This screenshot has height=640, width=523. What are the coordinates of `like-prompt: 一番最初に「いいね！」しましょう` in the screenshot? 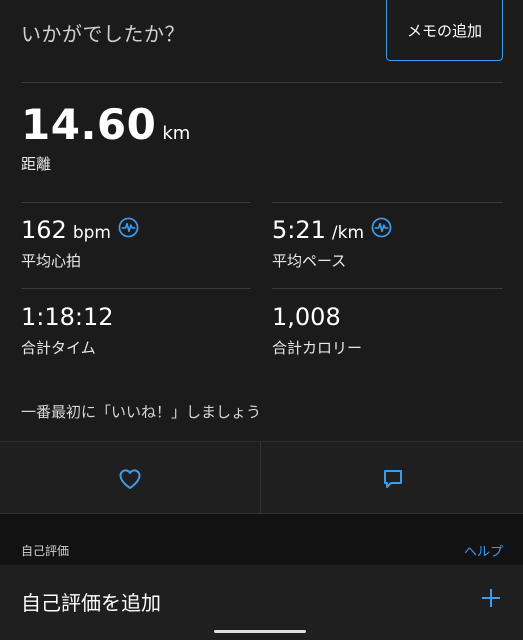 It's located at (141, 412).